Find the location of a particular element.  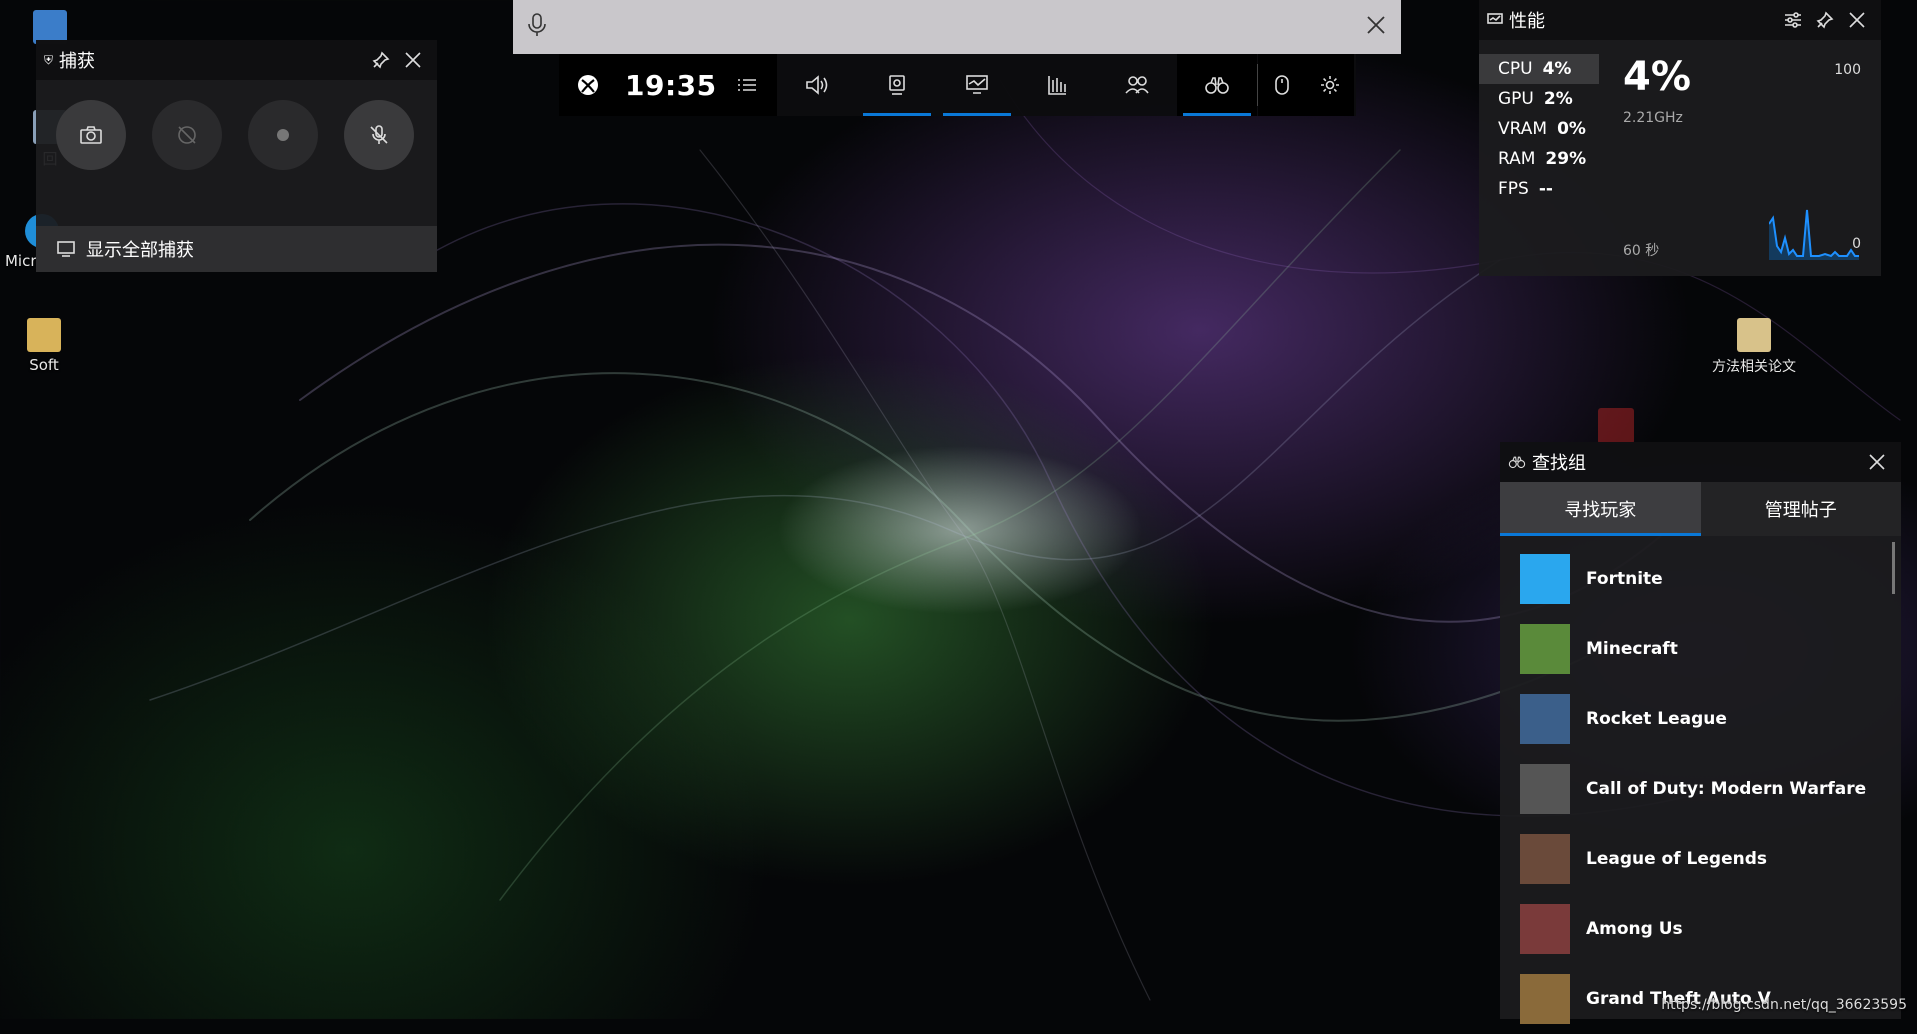

capture-widget-button is located at coordinates (897, 85).